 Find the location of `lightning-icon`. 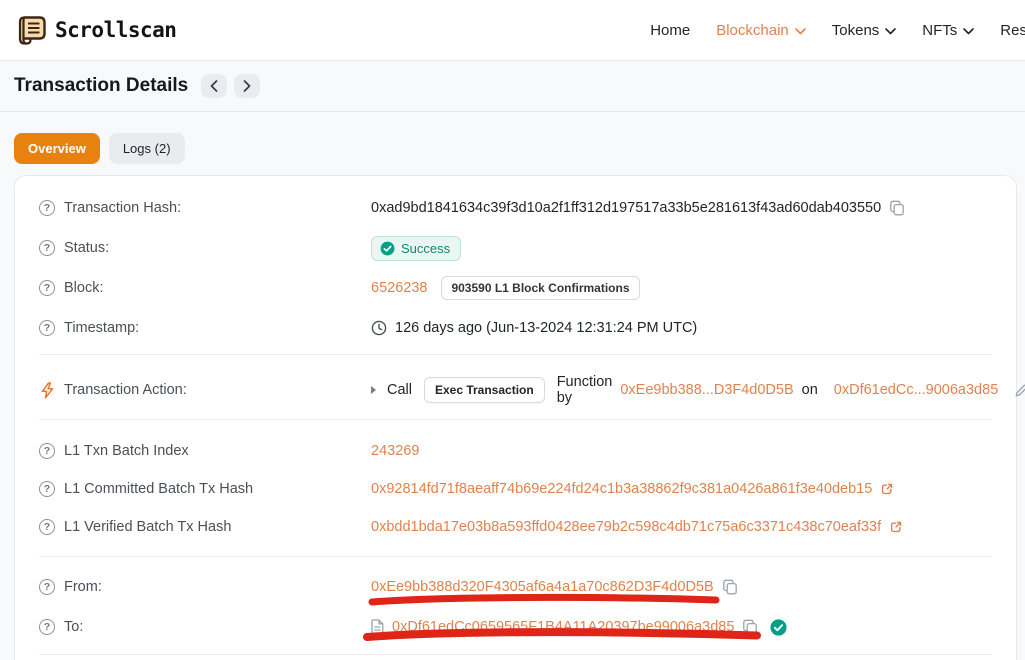

lightning-icon is located at coordinates (47, 390).